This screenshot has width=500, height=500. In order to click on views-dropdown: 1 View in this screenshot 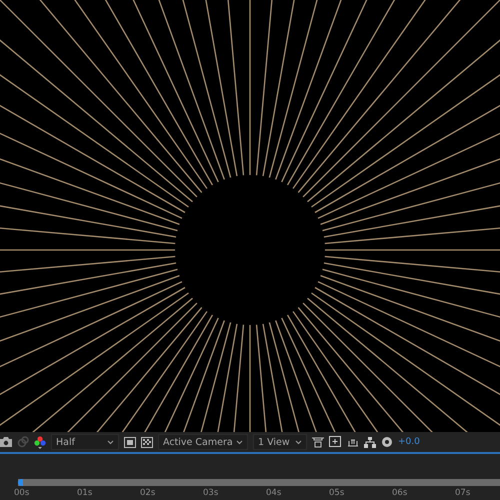, I will do `click(280, 442)`.